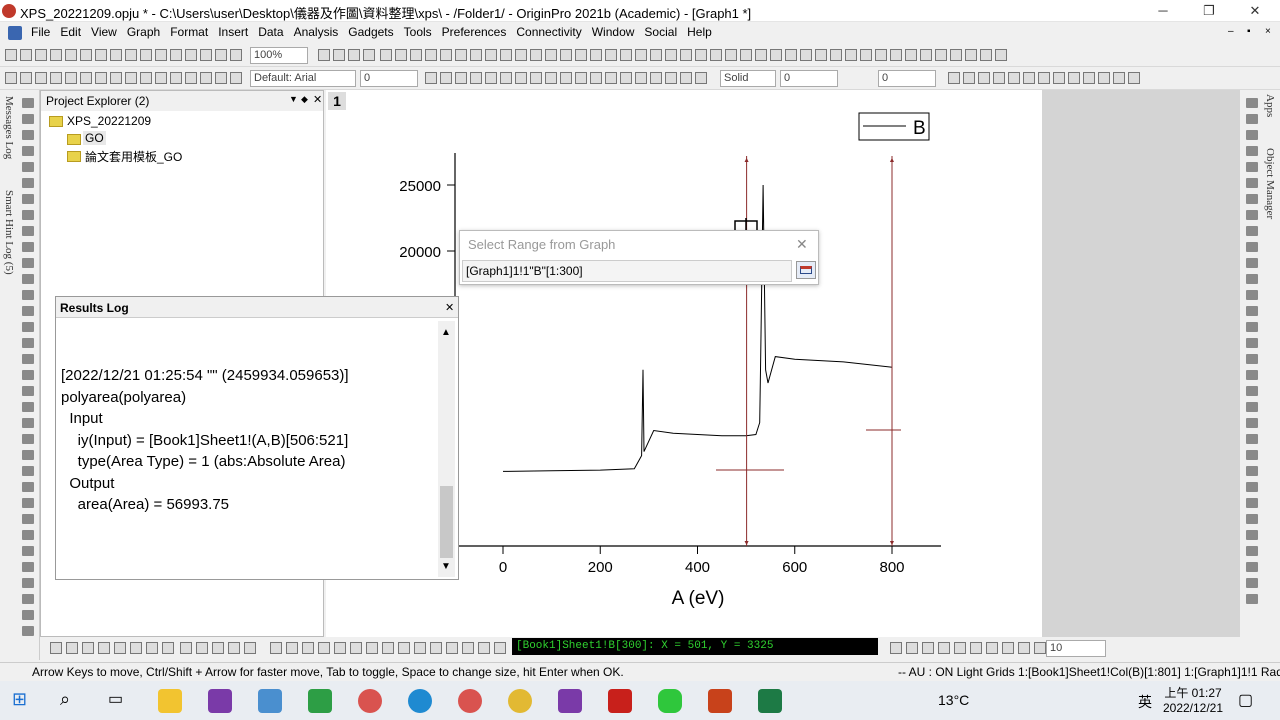  I want to click on project-root: XPS_20221209, so click(109, 121).